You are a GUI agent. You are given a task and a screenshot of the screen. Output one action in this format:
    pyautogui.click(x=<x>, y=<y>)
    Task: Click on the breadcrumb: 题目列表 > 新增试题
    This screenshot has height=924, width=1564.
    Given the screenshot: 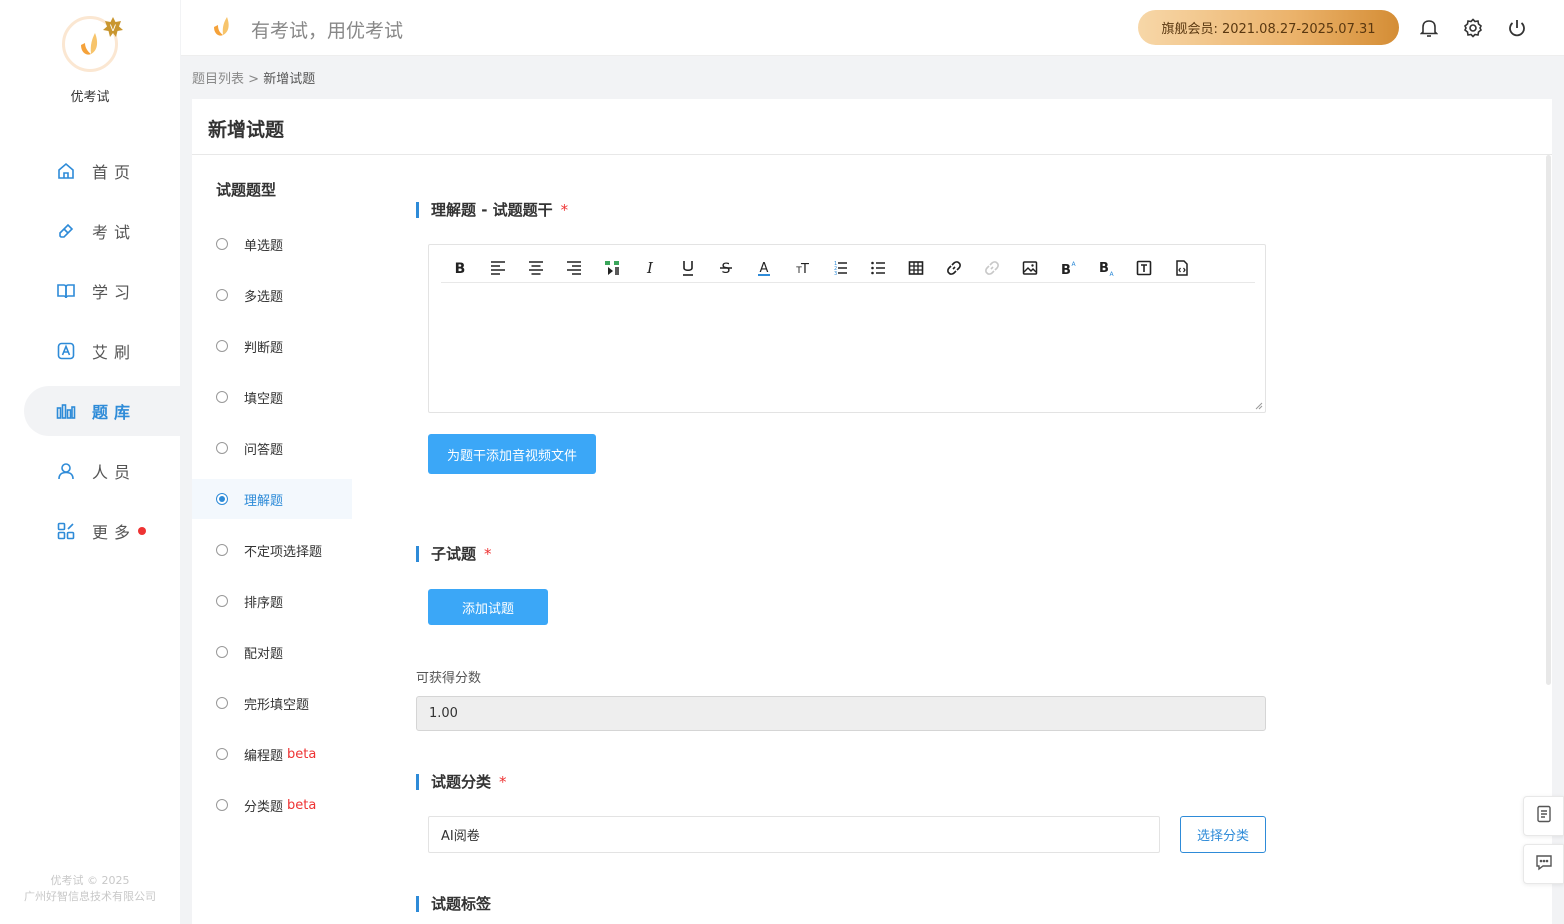 What is the action you would take?
    pyautogui.click(x=253, y=77)
    